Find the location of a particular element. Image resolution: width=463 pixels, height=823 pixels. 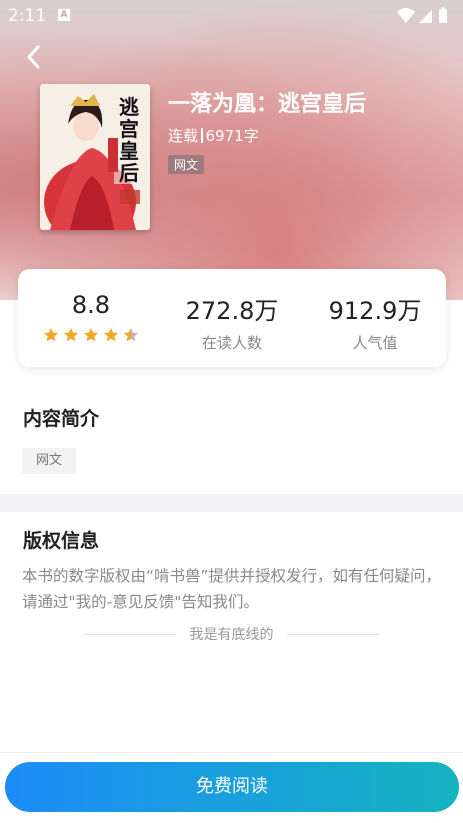

popularity-stat: 912.9万 人气值 is located at coordinates (375, 322).